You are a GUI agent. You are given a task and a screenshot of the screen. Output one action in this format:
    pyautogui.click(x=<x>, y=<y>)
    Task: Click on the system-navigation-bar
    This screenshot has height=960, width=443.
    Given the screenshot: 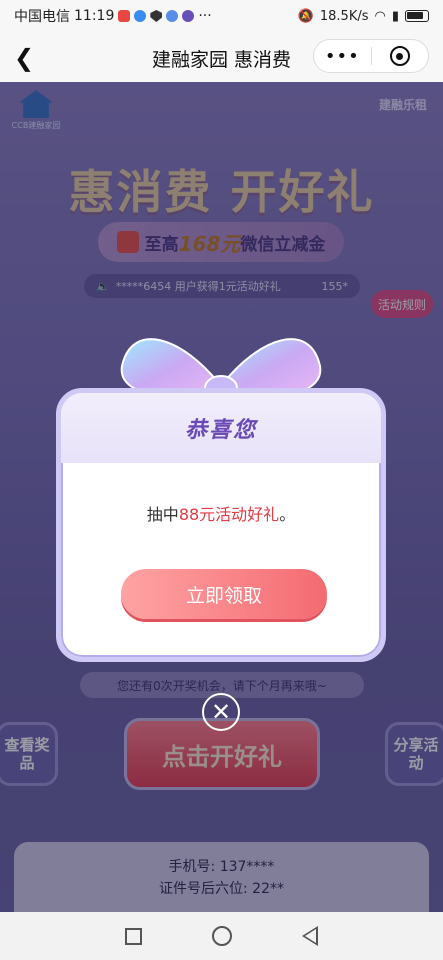 What is the action you would take?
    pyautogui.click(x=221, y=936)
    